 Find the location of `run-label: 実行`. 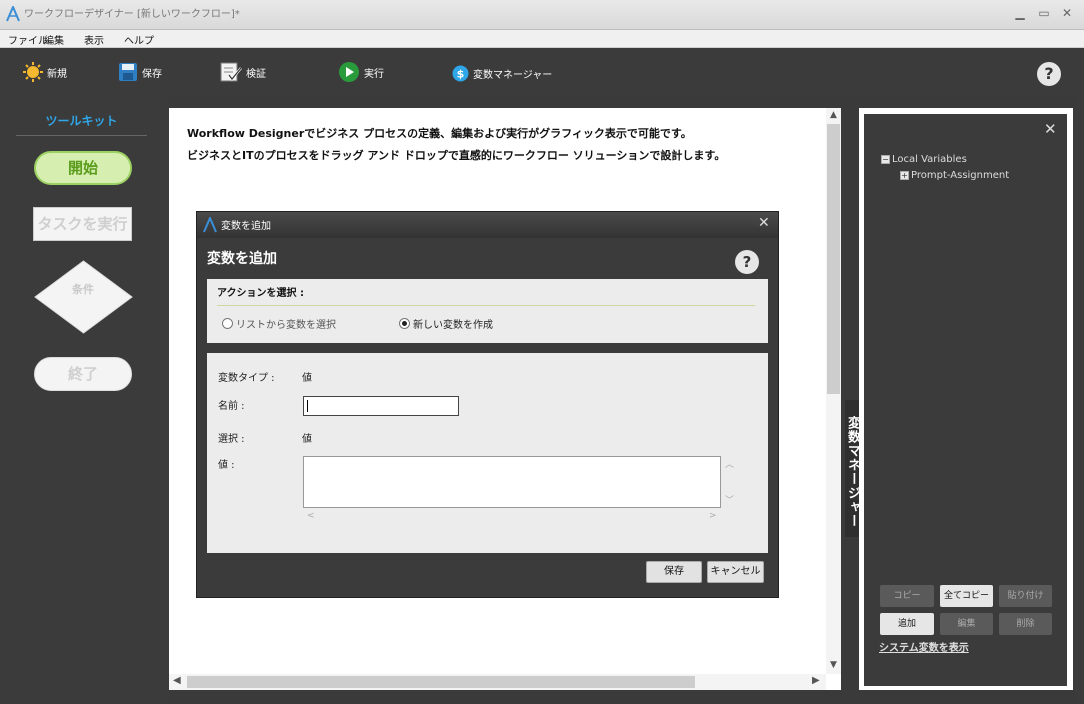

run-label: 実行 is located at coordinates (374, 74).